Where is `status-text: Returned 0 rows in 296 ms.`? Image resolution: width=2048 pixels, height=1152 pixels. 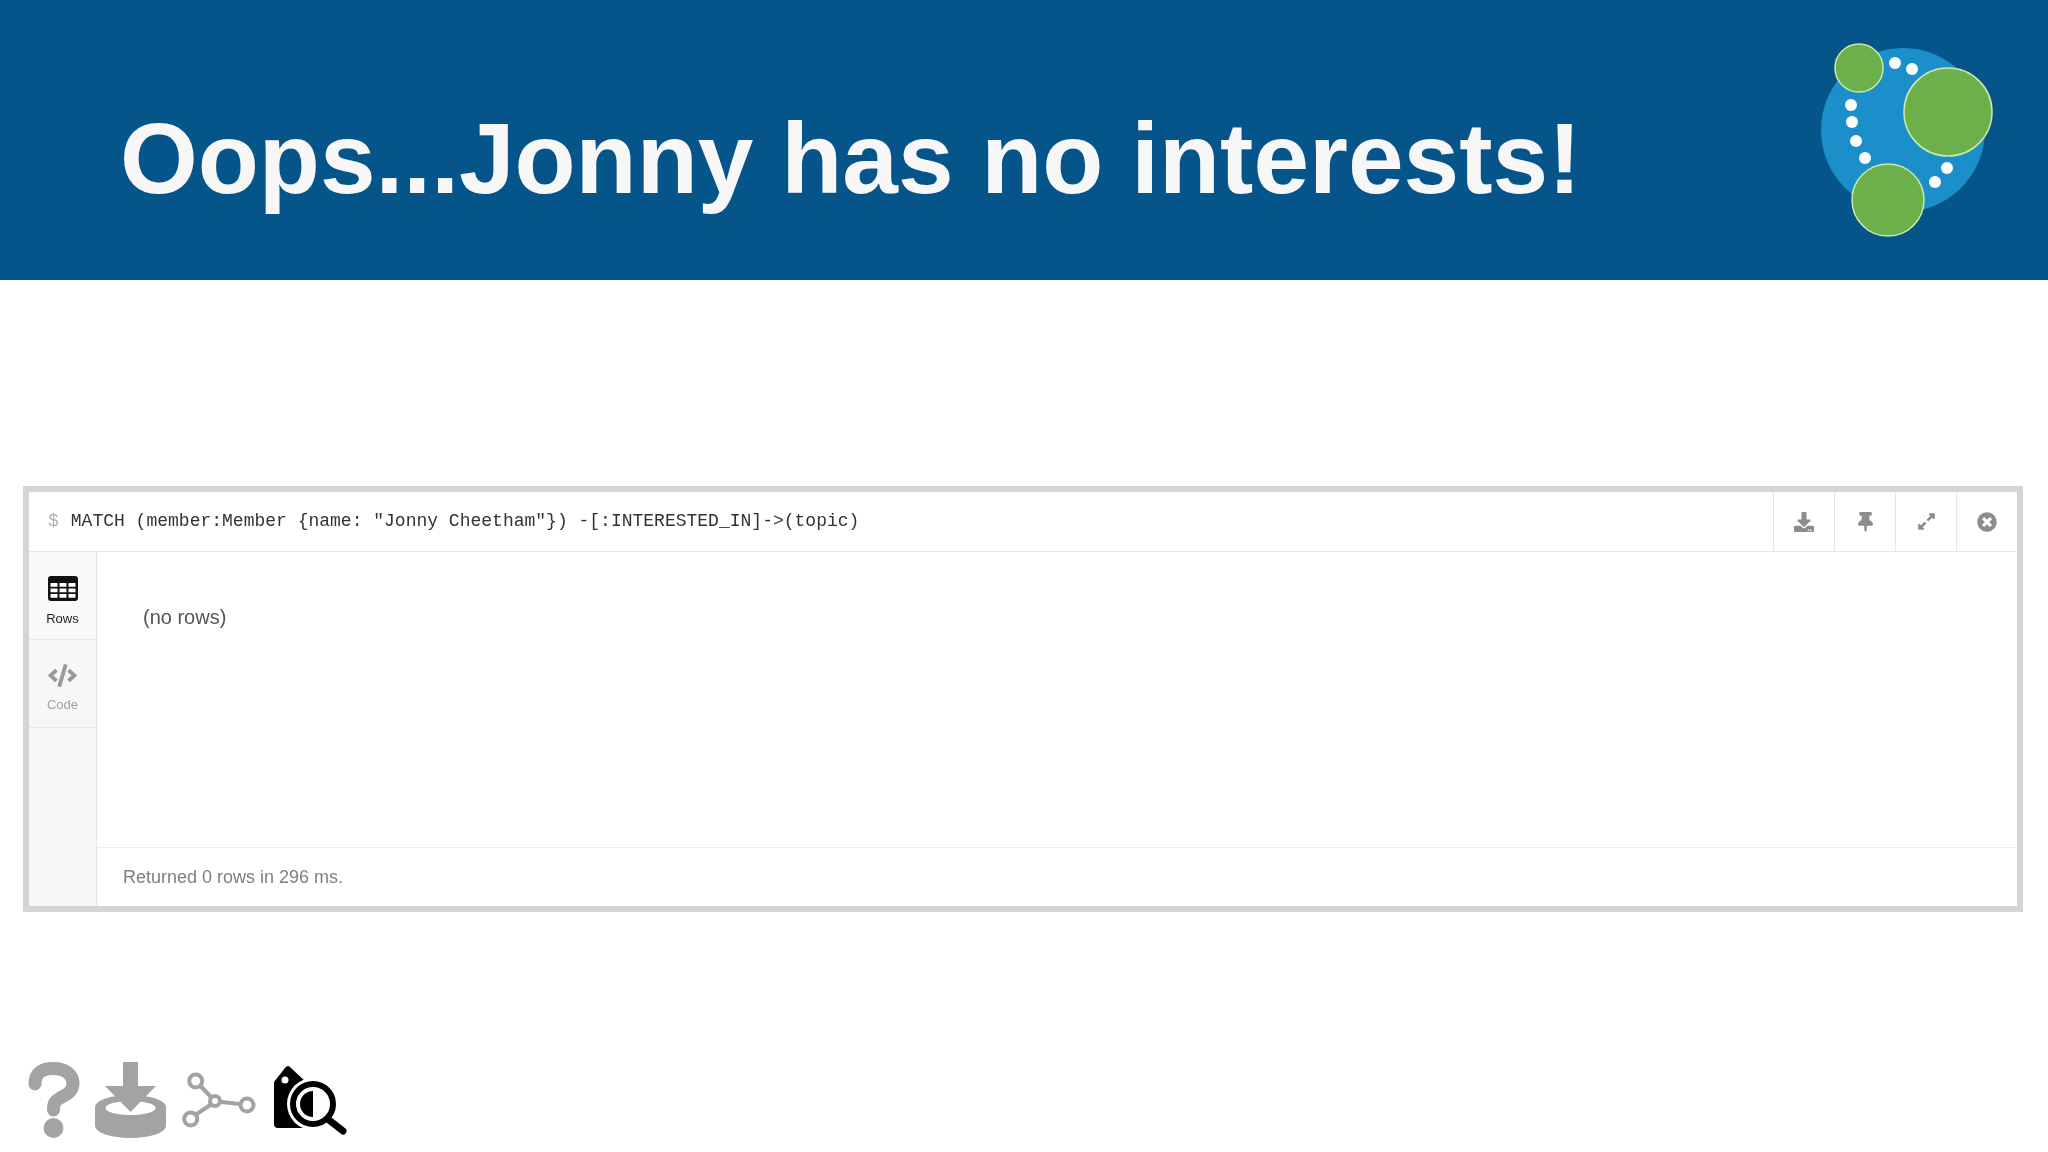
status-text: Returned 0 rows in 296 ms. is located at coordinates (233, 877).